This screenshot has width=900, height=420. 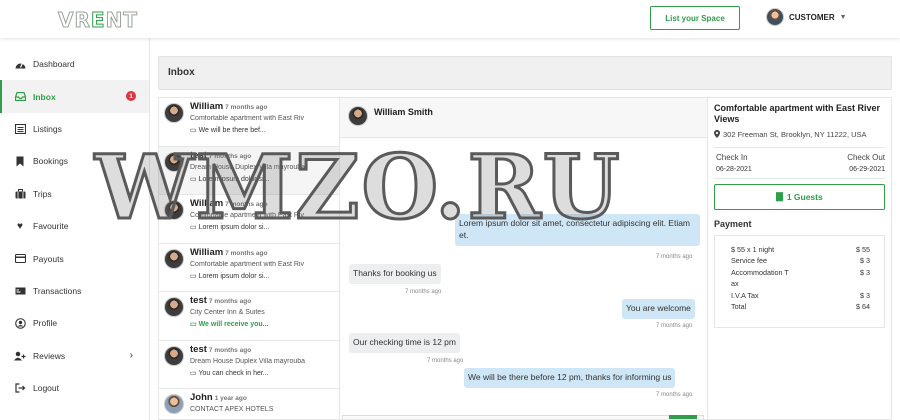 I want to click on user-label: CUSTOMER, so click(x=812, y=17).